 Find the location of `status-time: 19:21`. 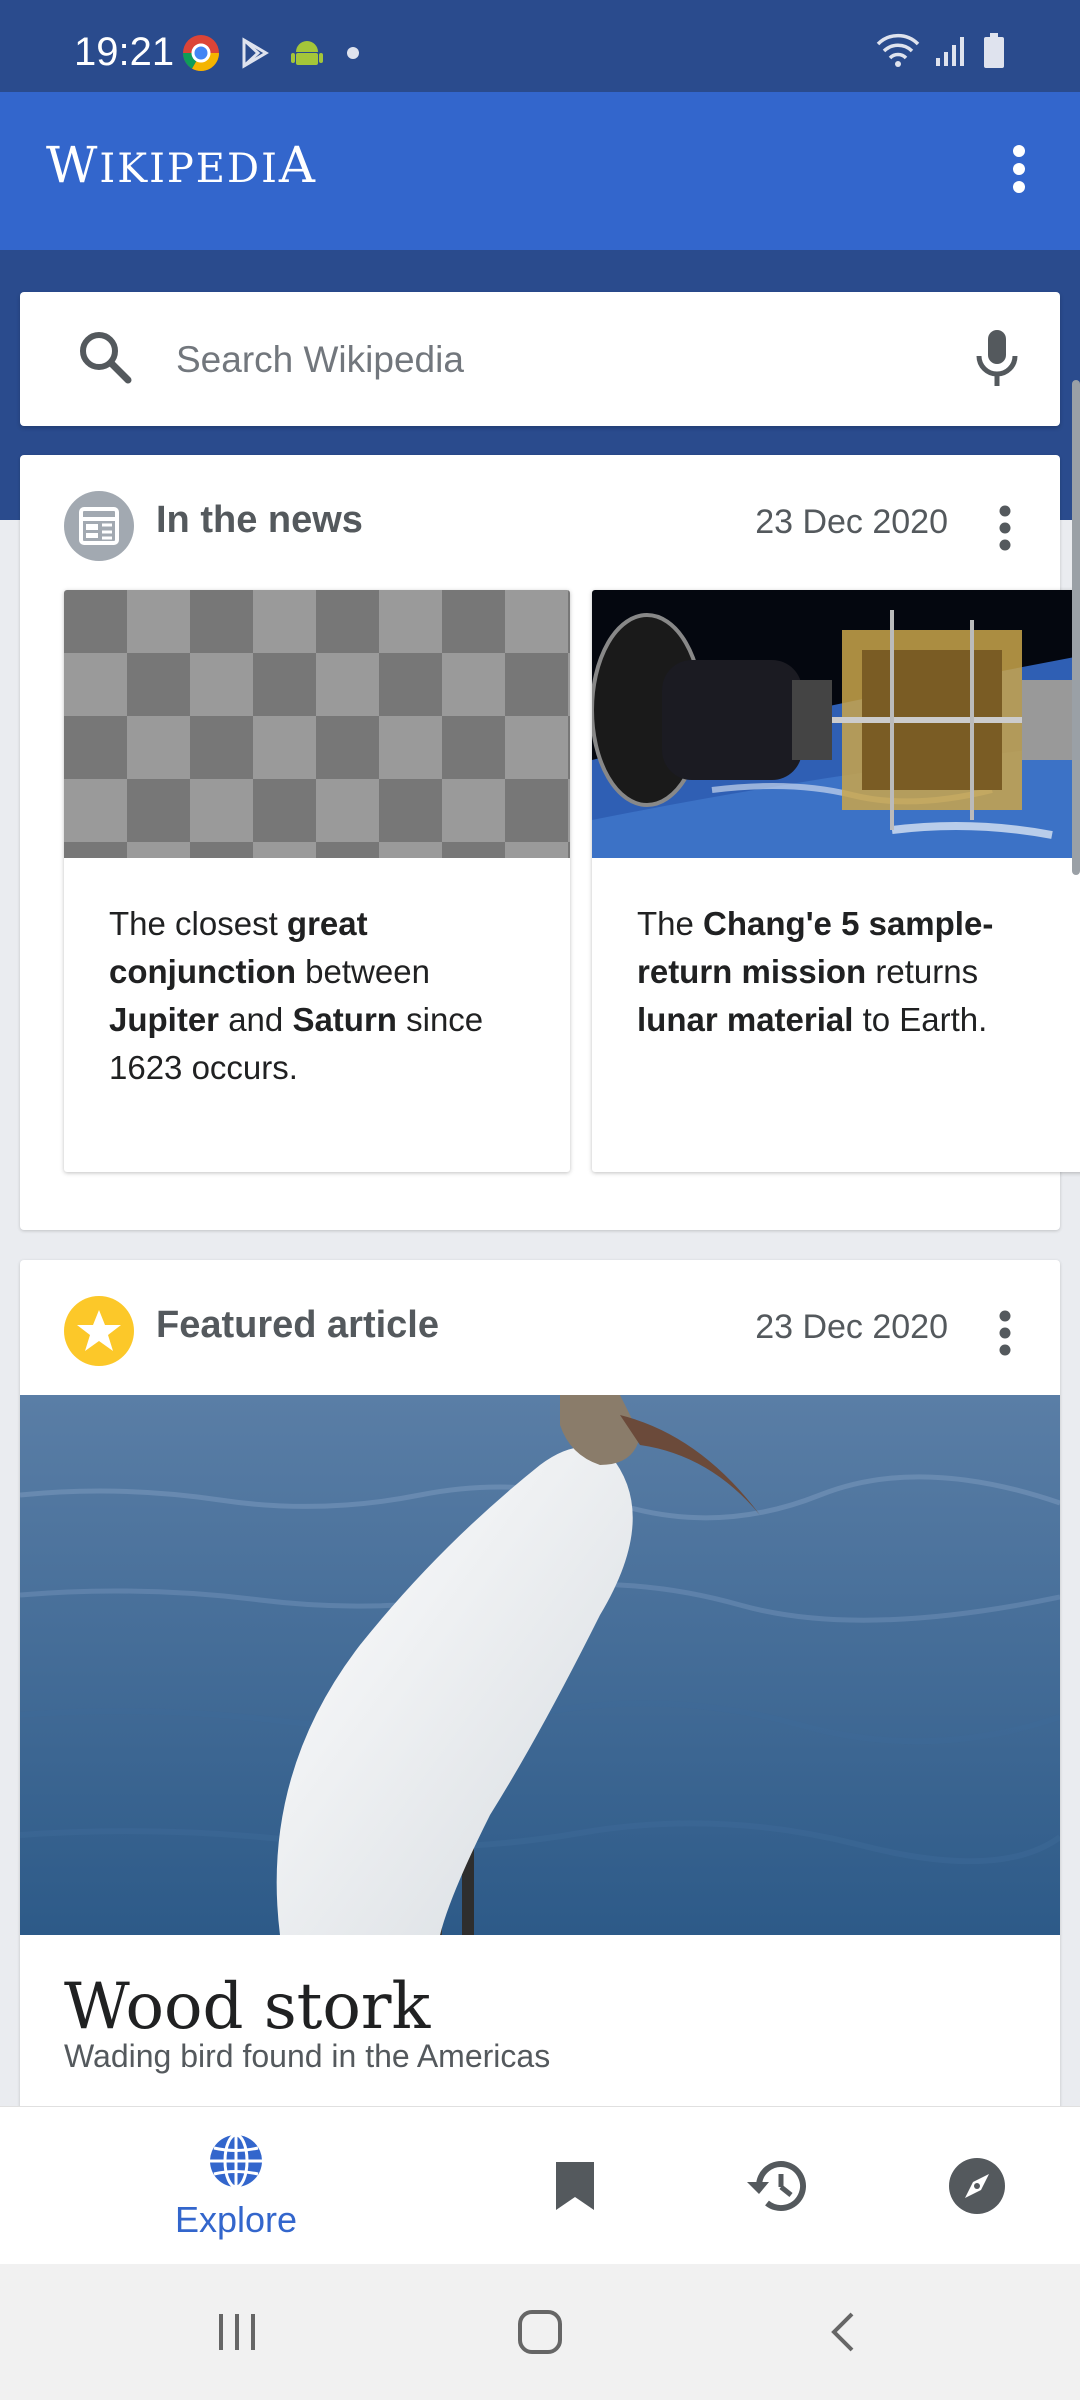

status-time: 19:21 is located at coordinates (124, 52).